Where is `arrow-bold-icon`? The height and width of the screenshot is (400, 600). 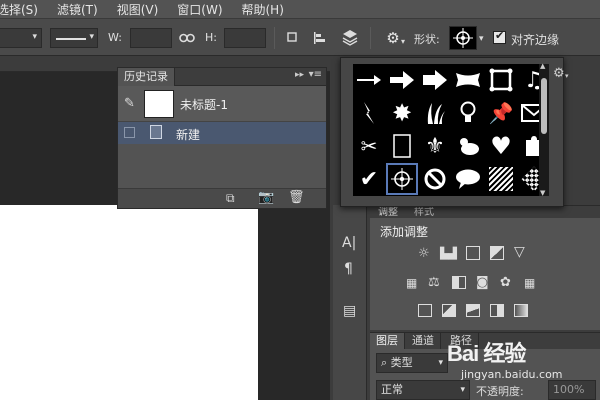 arrow-bold-icon is located at coordinates (402, 80).